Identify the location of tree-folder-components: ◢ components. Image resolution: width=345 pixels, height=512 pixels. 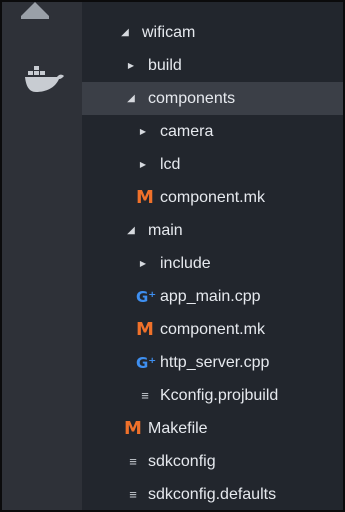
(212, 98).